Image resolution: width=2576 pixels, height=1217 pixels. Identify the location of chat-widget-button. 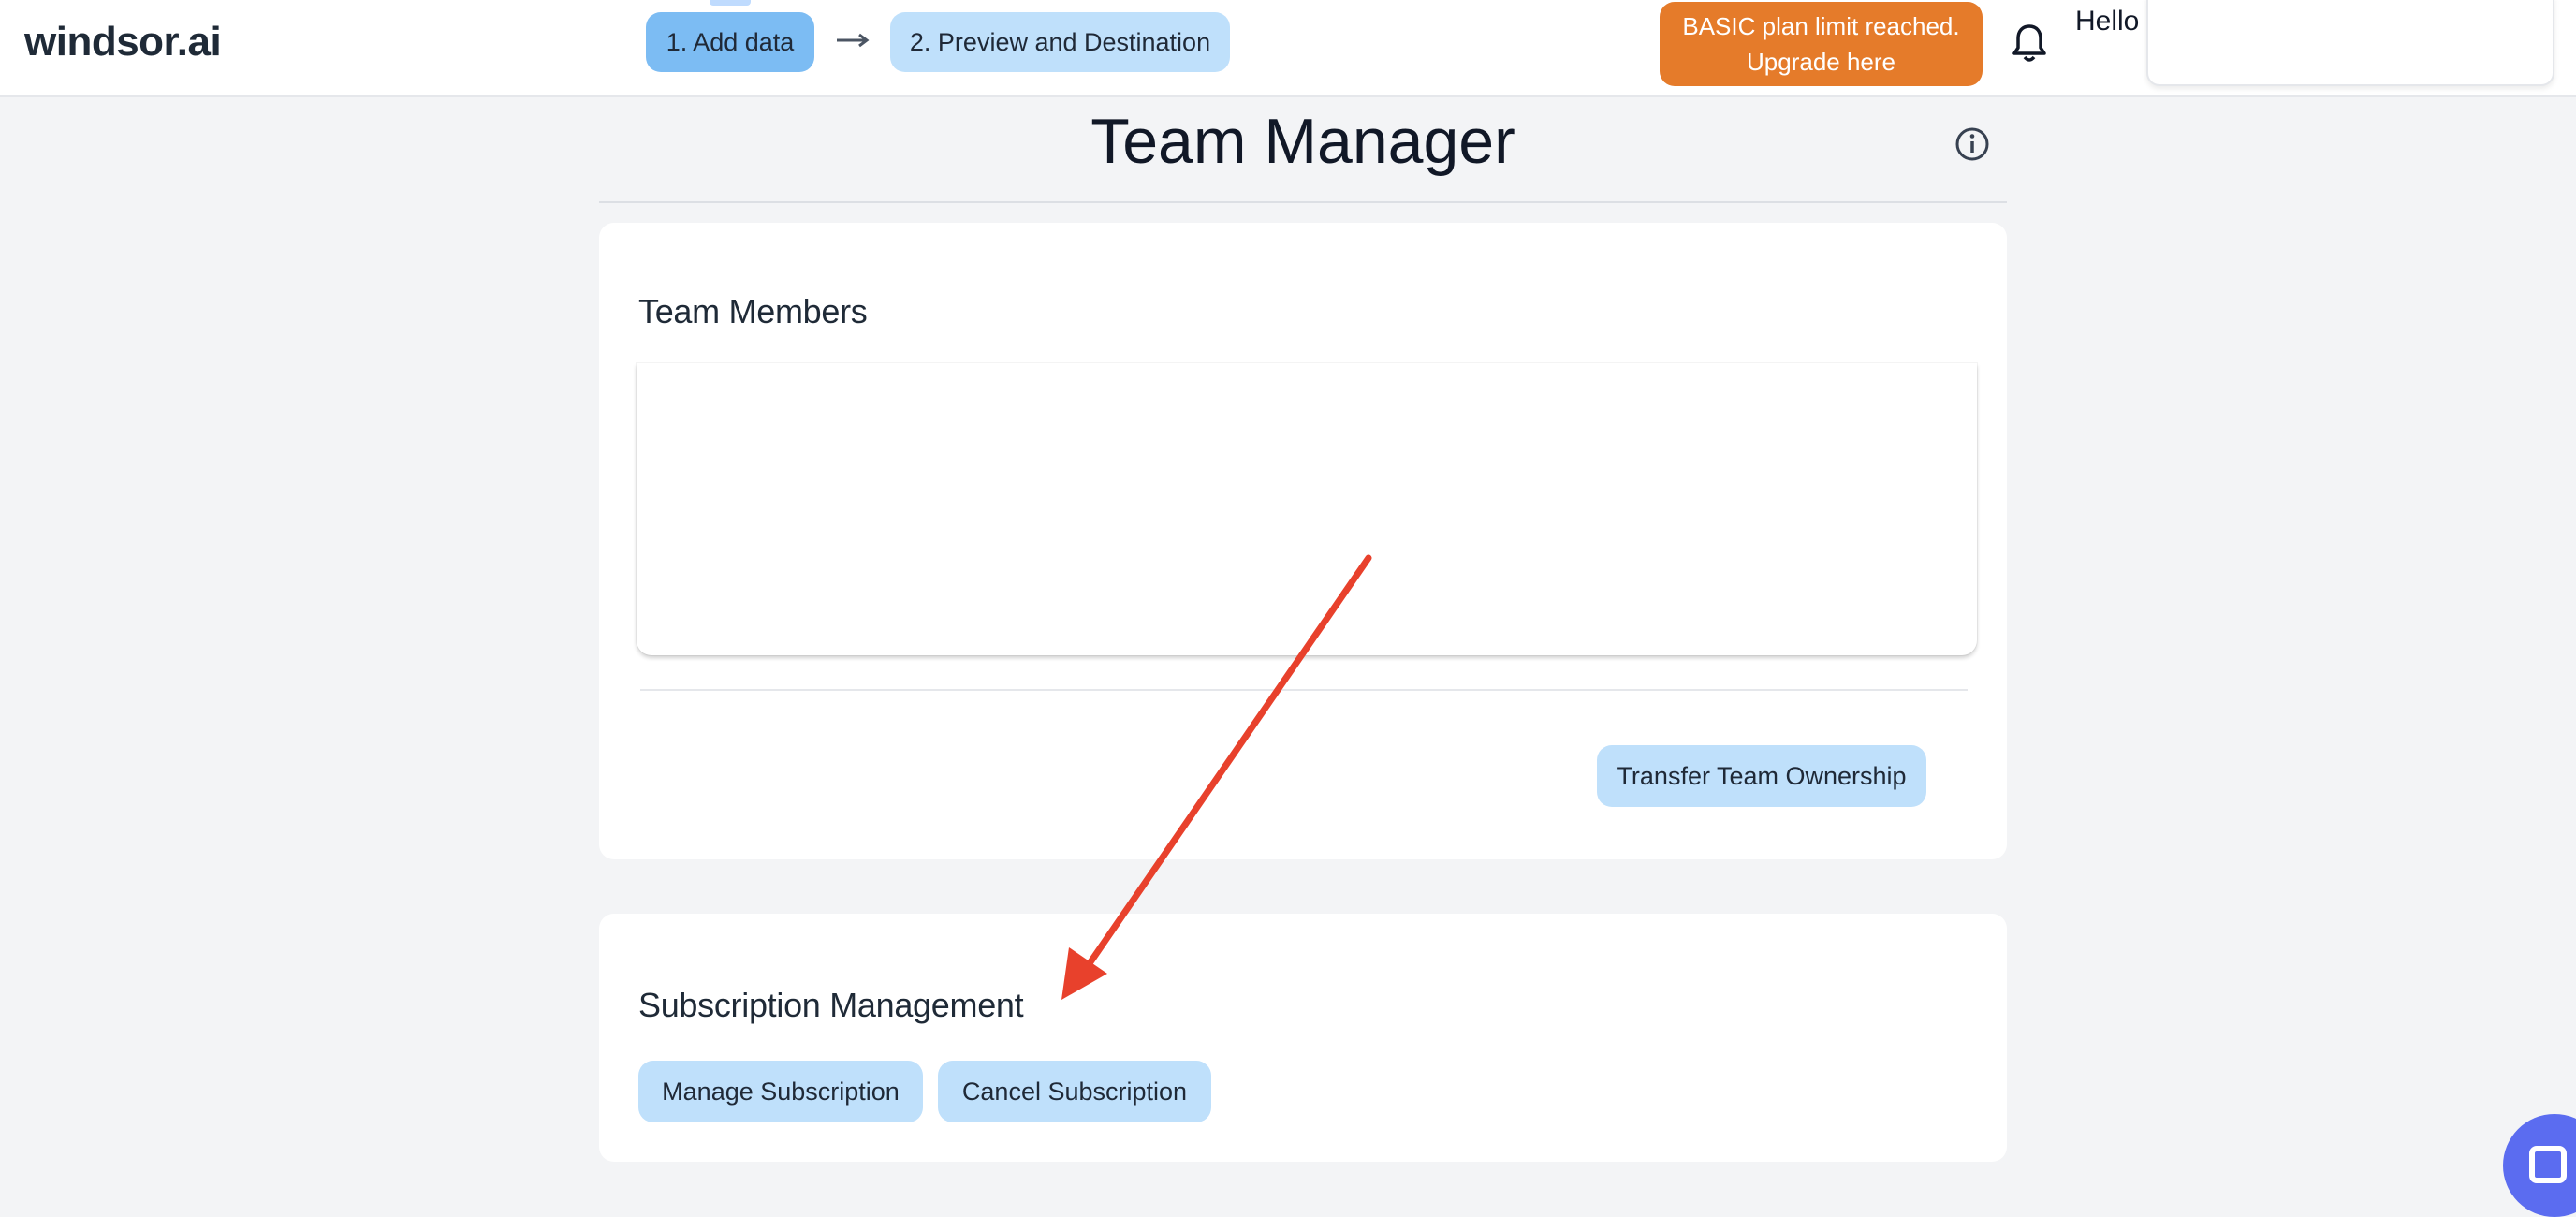
(2539, 1165).